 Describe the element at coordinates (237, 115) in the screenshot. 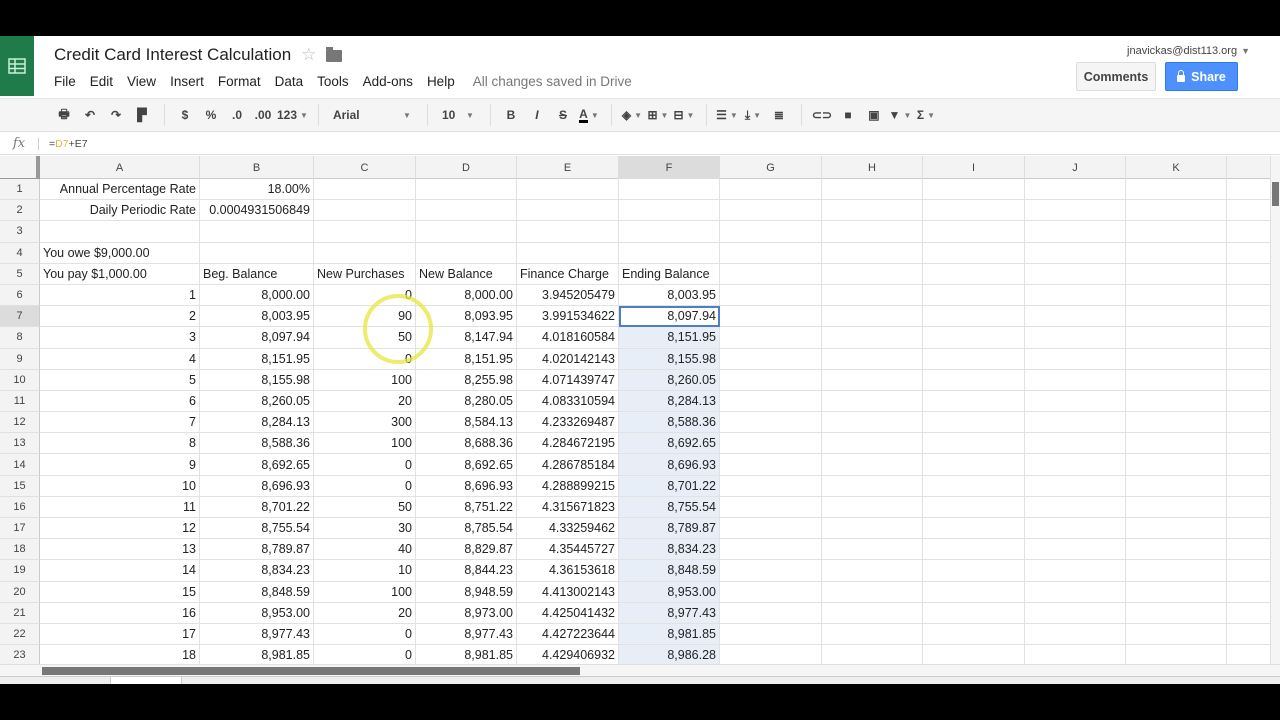

I see `decrease-decimals-button: .0` at that location.